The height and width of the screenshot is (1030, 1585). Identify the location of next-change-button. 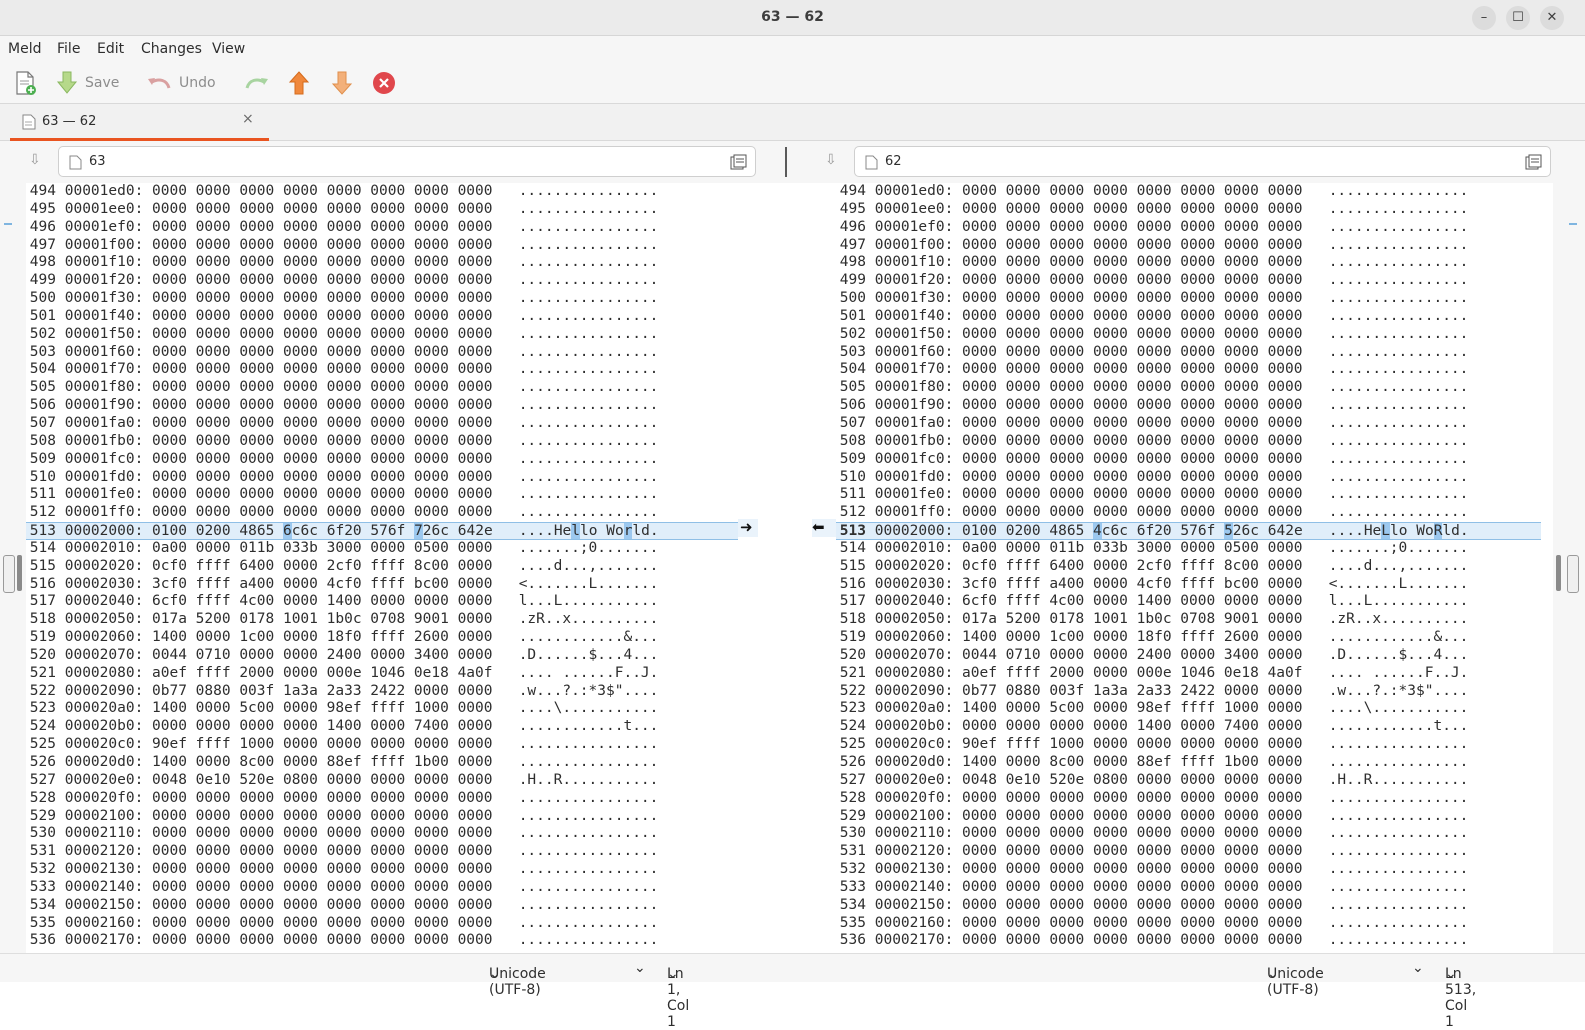
(342, 83).